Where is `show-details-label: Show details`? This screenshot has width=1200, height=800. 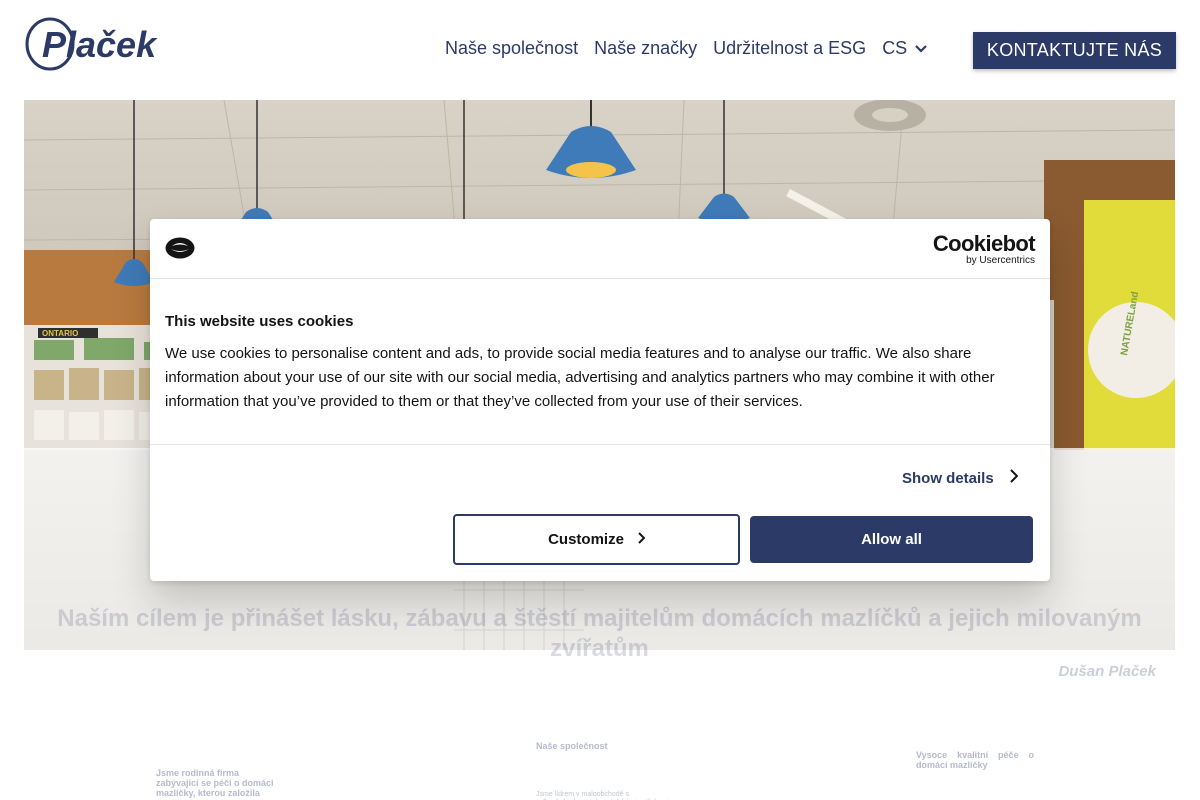 show-details-label: Show details is located at coordinates (948, 478).